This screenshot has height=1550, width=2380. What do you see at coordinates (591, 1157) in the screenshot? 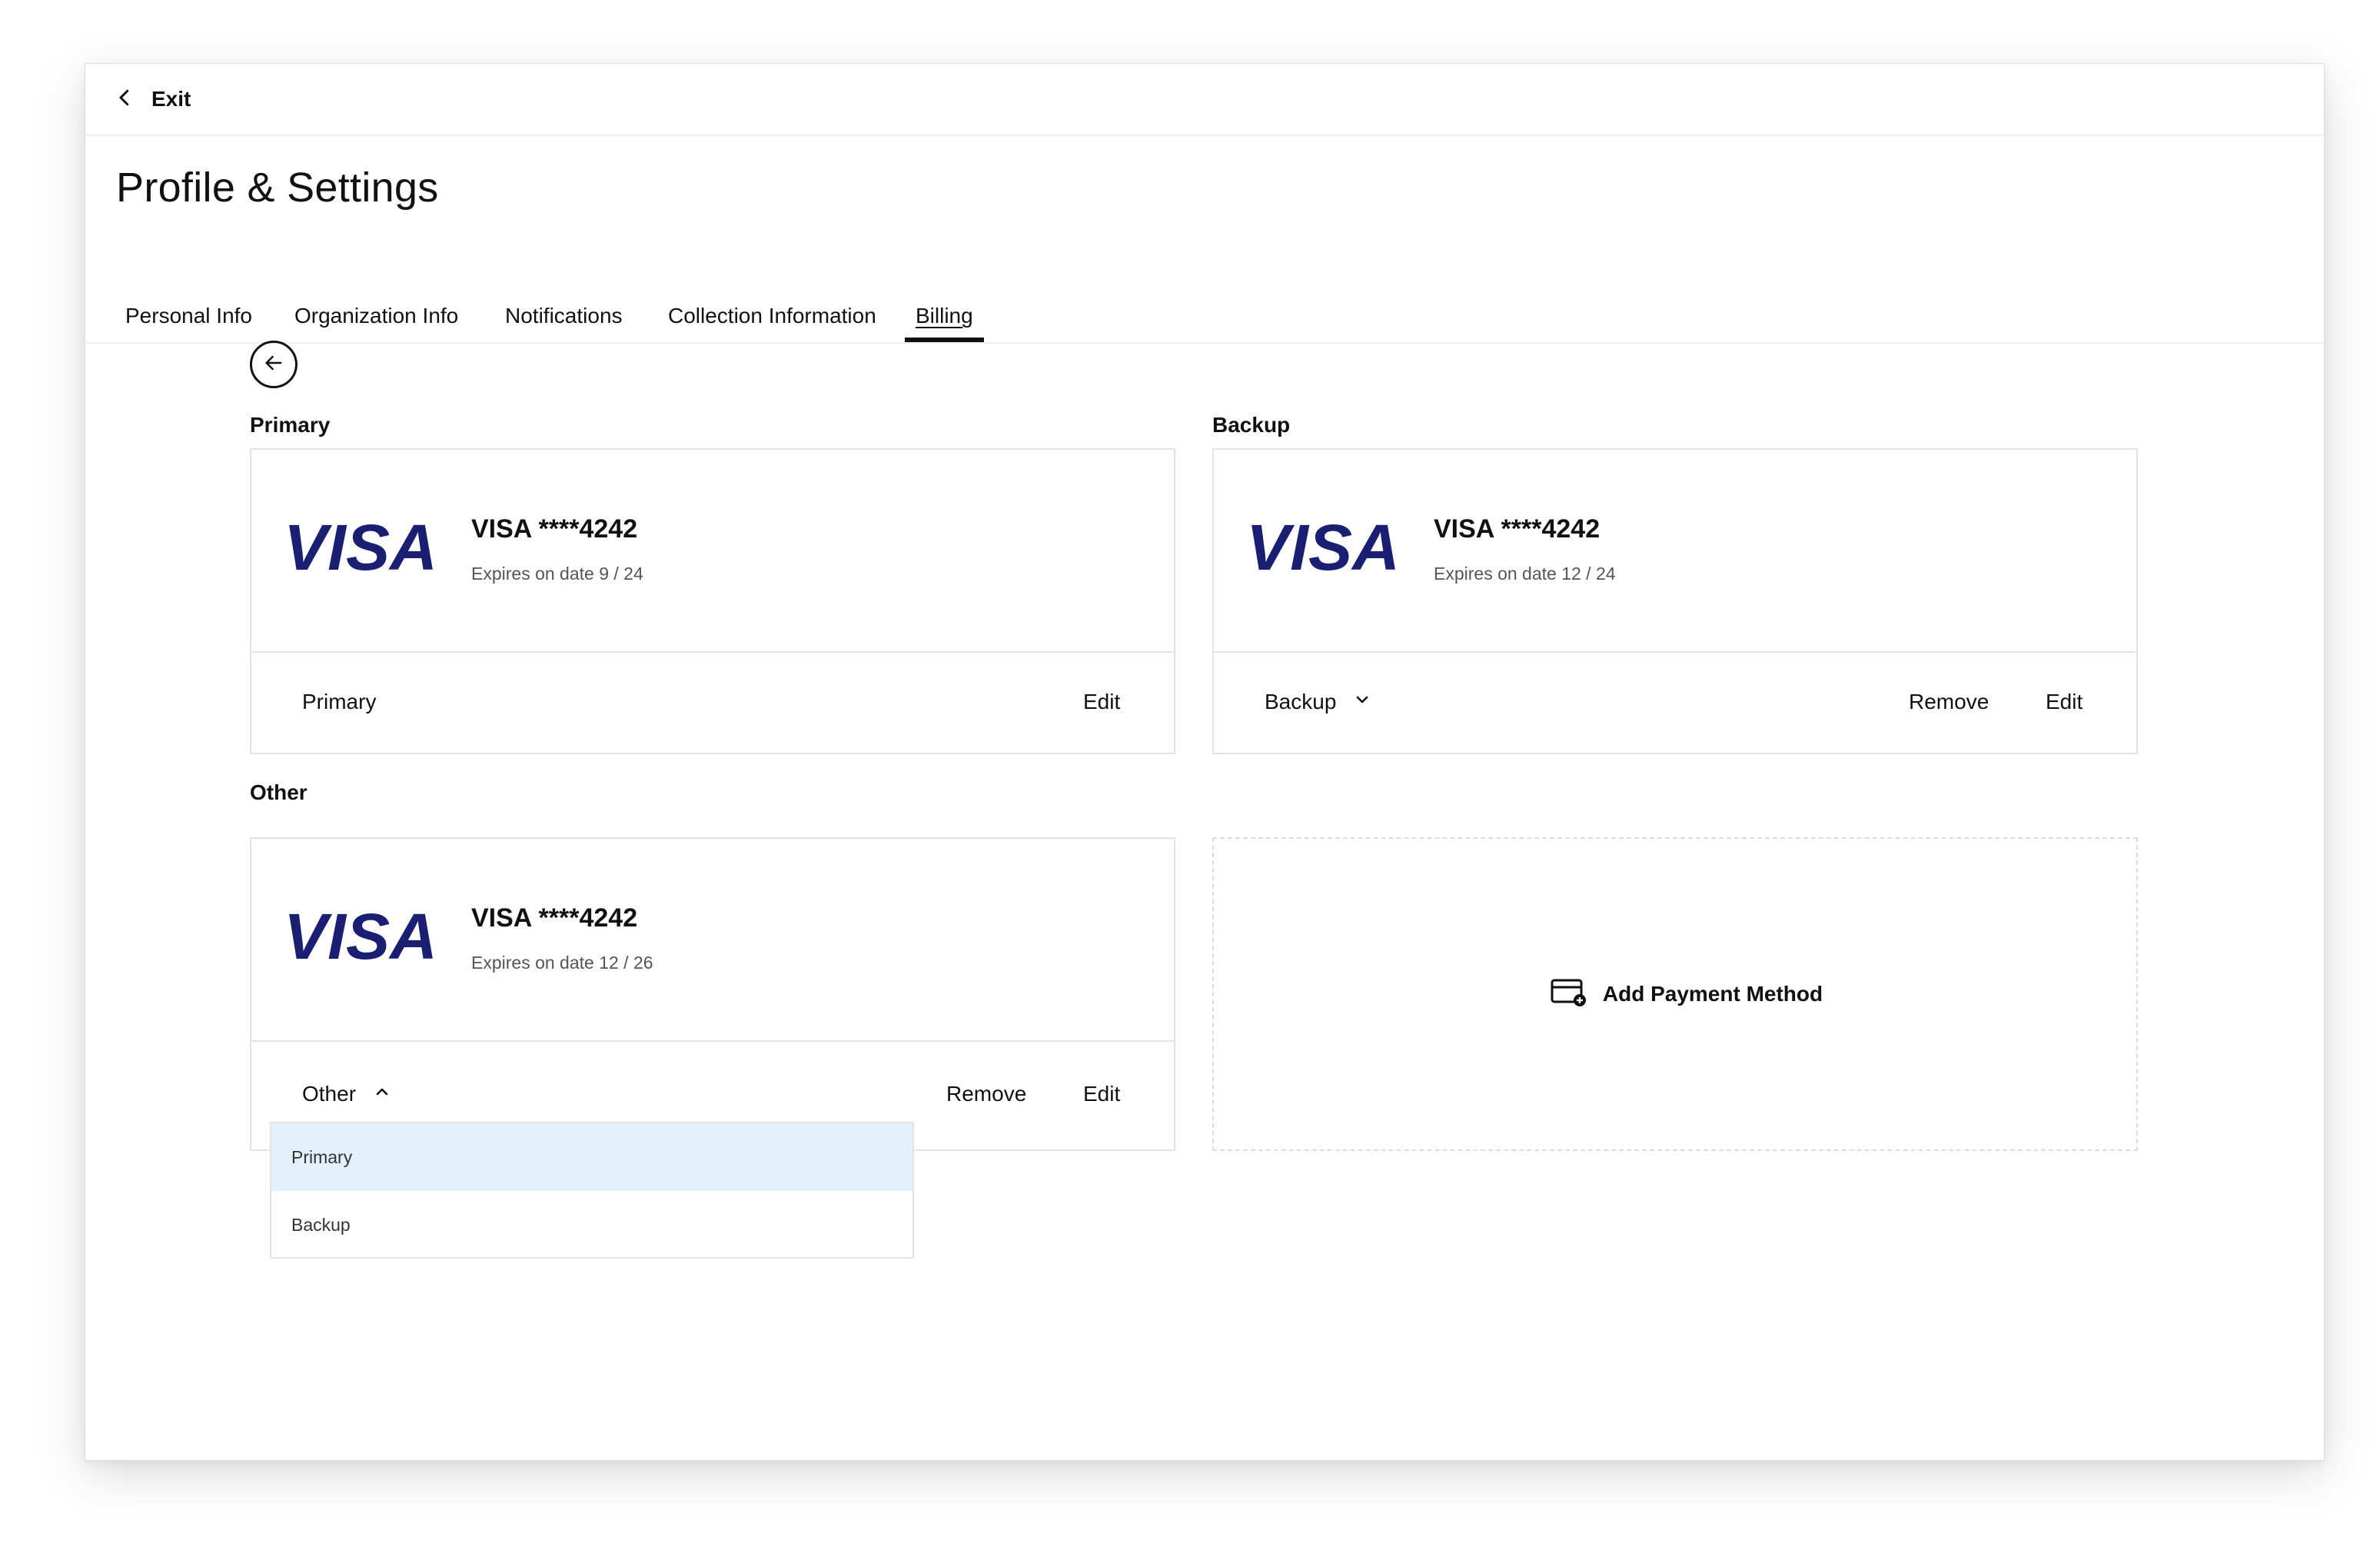
I see `dropdown-option-primary: Primary` at bounding box center [591, 1157].